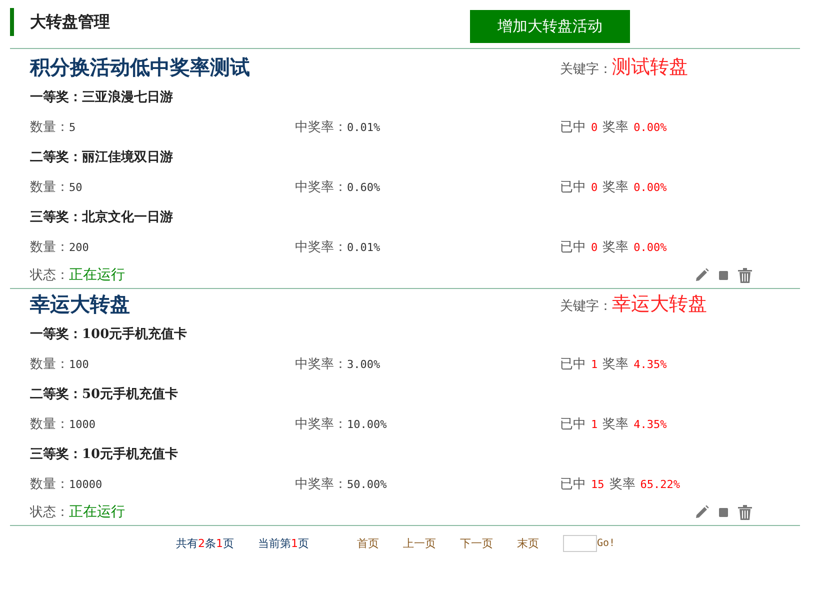 The image size is (830, 606). What do you see at coordinates (363, 187) in the screenshot?
I see `rate-value: 0.60%` at bounding box center [363, 187].